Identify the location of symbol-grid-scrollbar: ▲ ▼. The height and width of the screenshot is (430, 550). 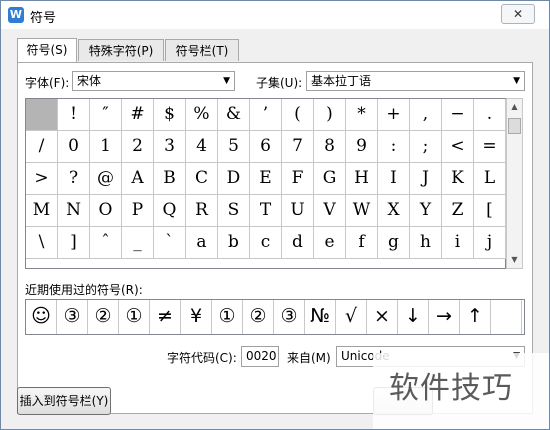
(514, 183).